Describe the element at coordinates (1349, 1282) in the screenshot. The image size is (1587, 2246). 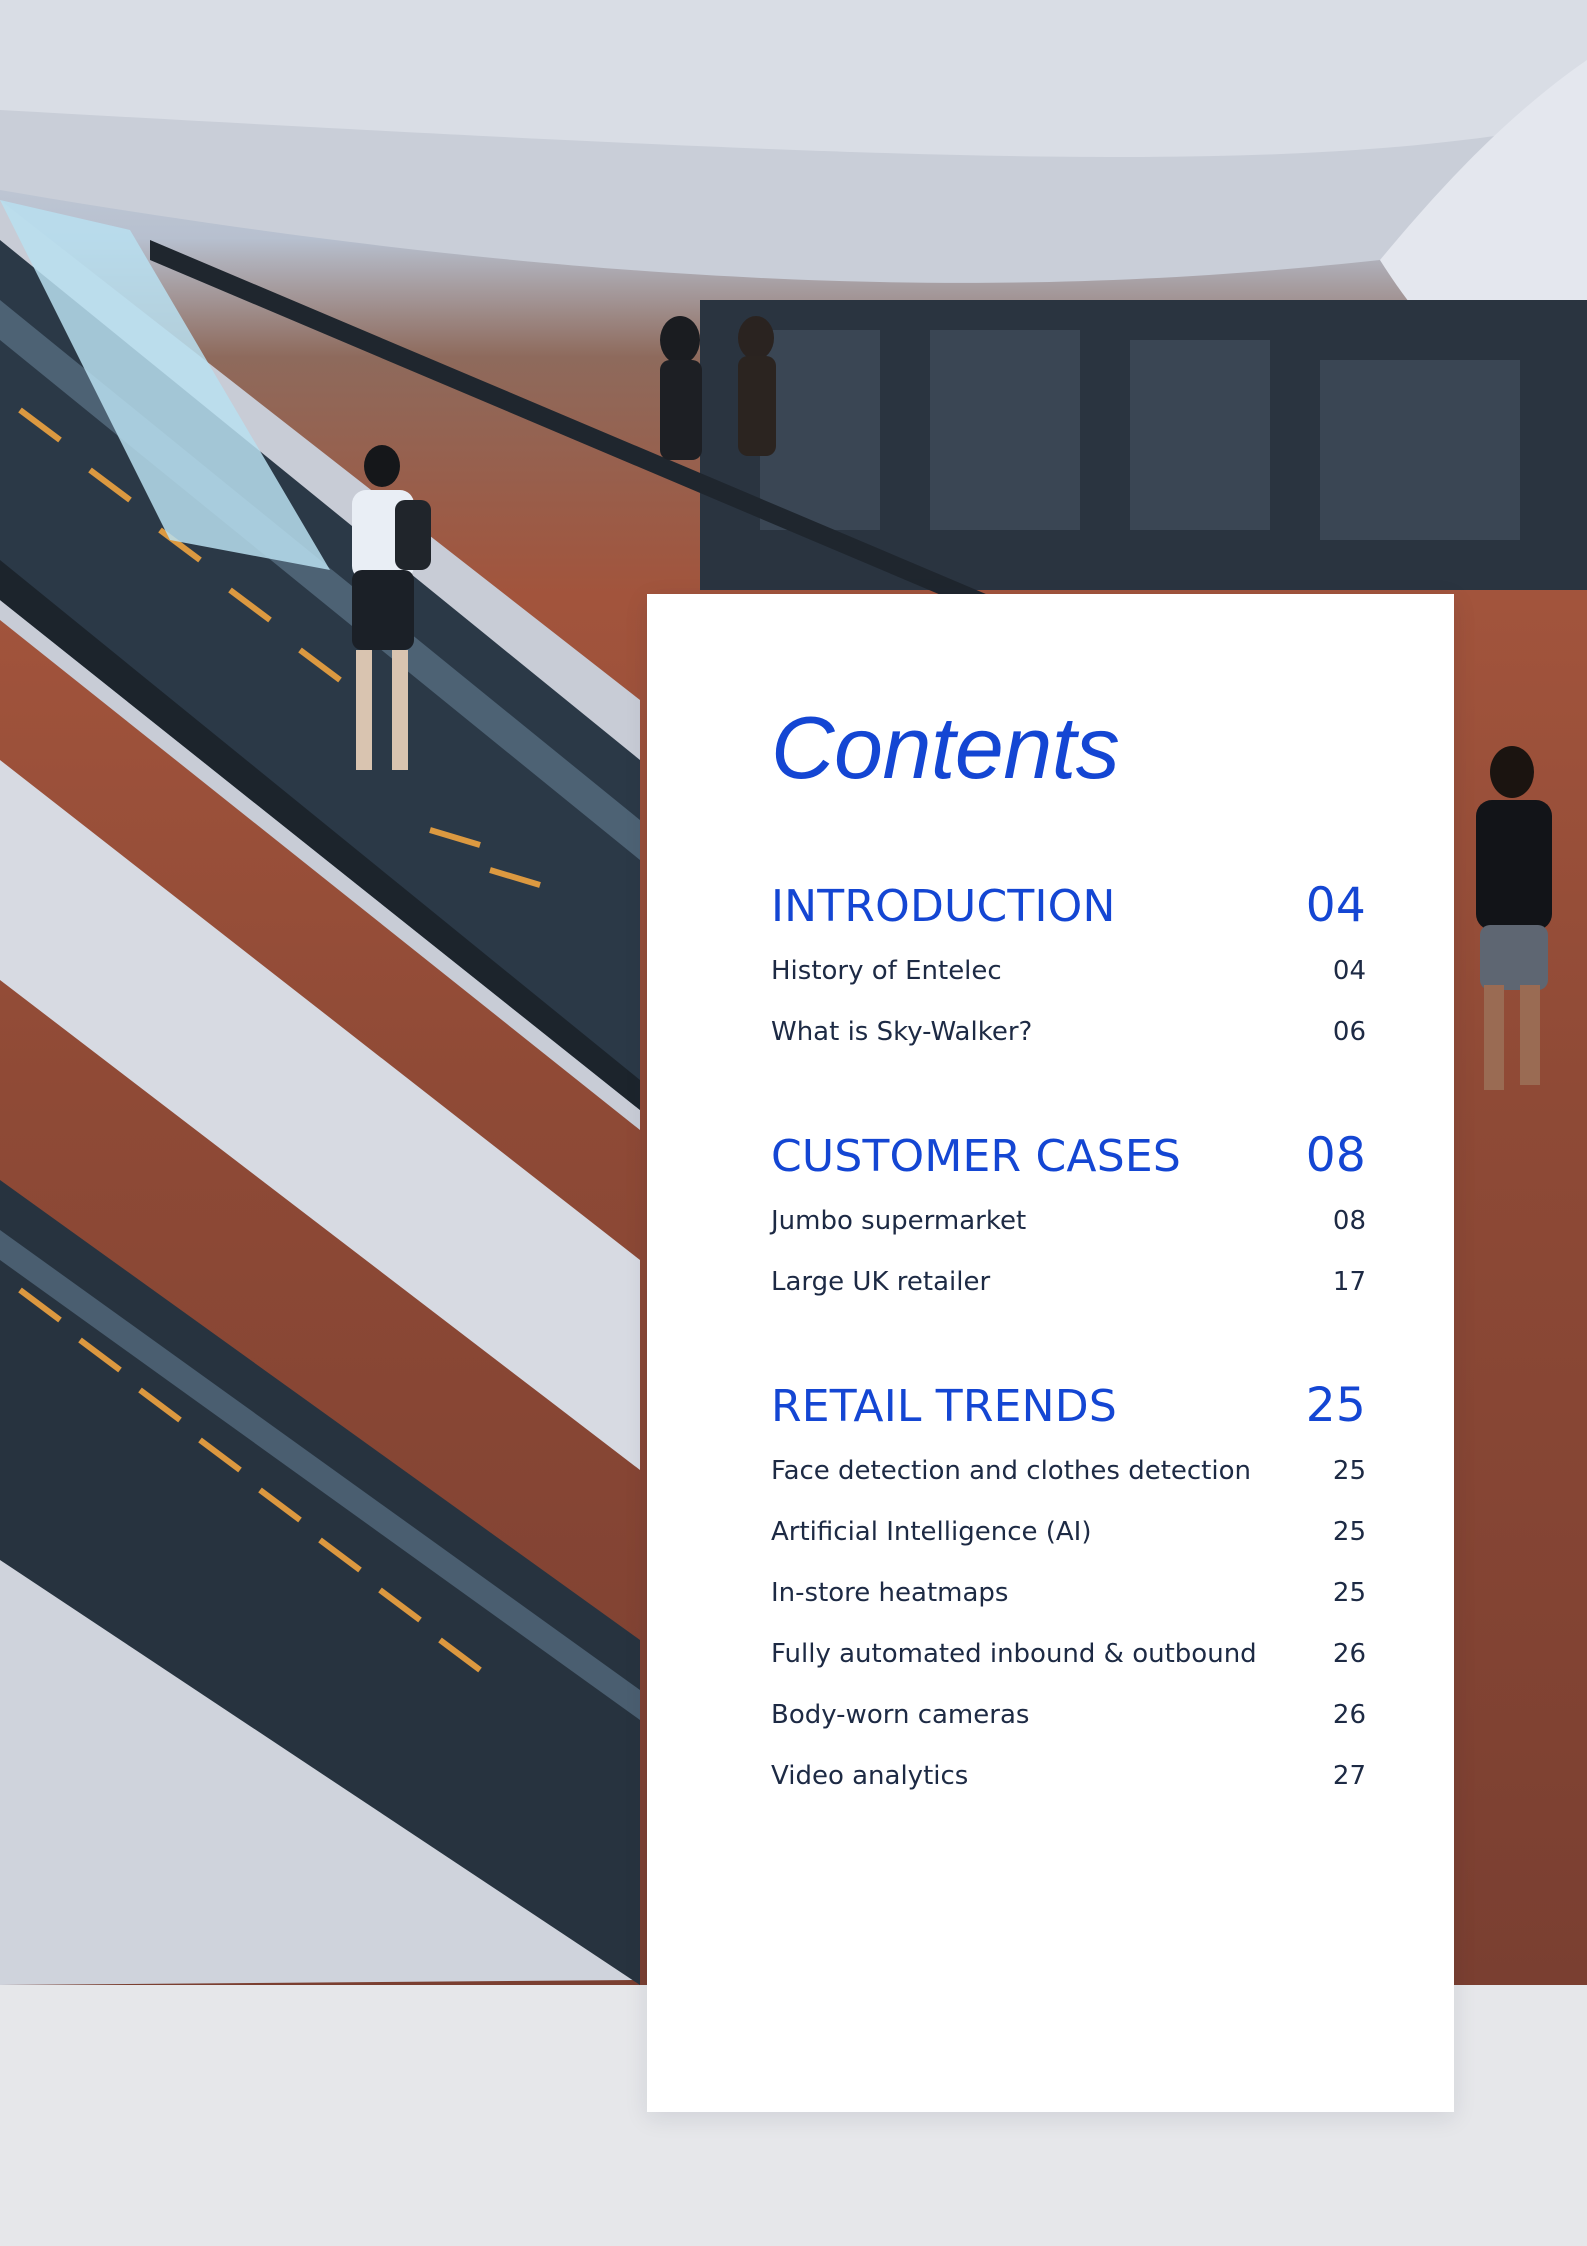
I see `toc-entry-page: 17` at that location.